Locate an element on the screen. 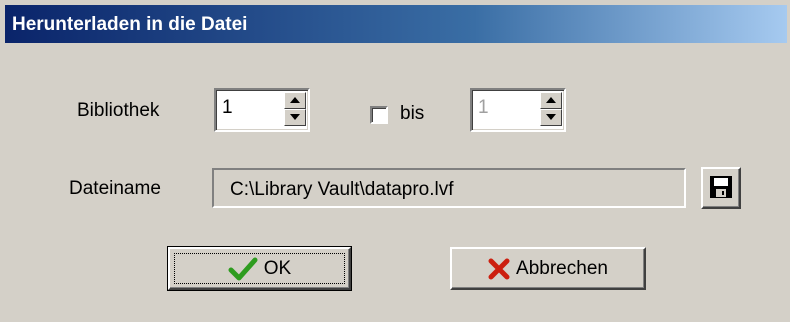 The height and width of the screenshot is (322, 790). title-bar: Herunterladen in die Datei is located at coordinates (396, 24).